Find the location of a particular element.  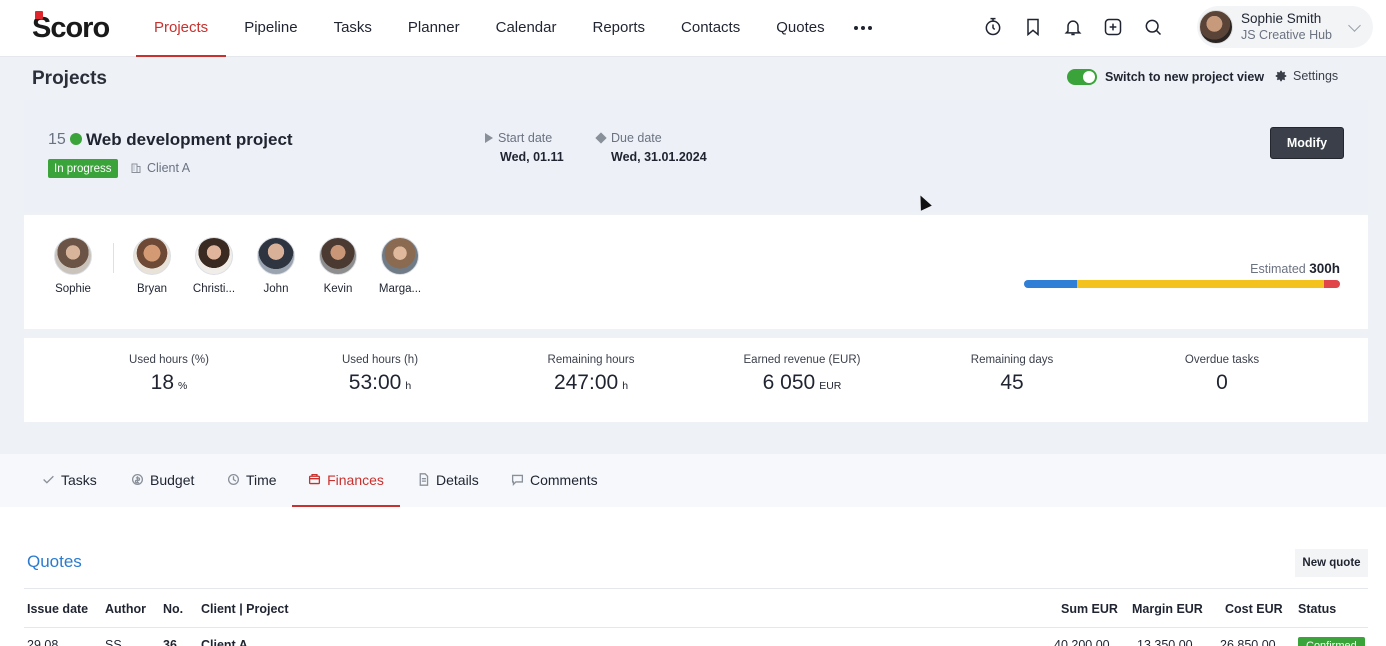

comment-icon is located at coordinates (517, 480).